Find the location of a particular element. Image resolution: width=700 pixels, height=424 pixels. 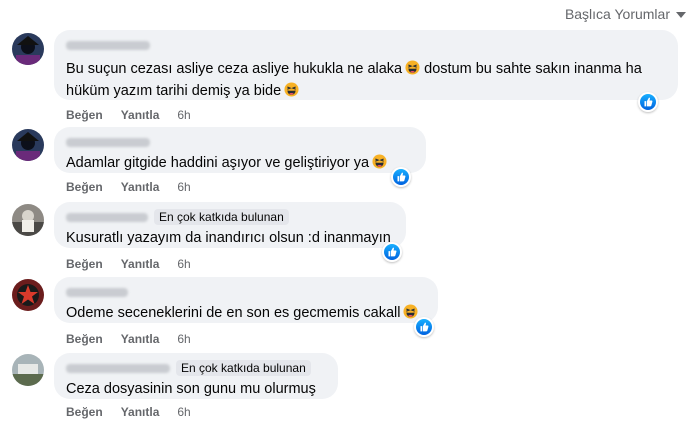

comment-sort-dropdown: Başlıca Yorumlar is located at coordinates (625, 14).